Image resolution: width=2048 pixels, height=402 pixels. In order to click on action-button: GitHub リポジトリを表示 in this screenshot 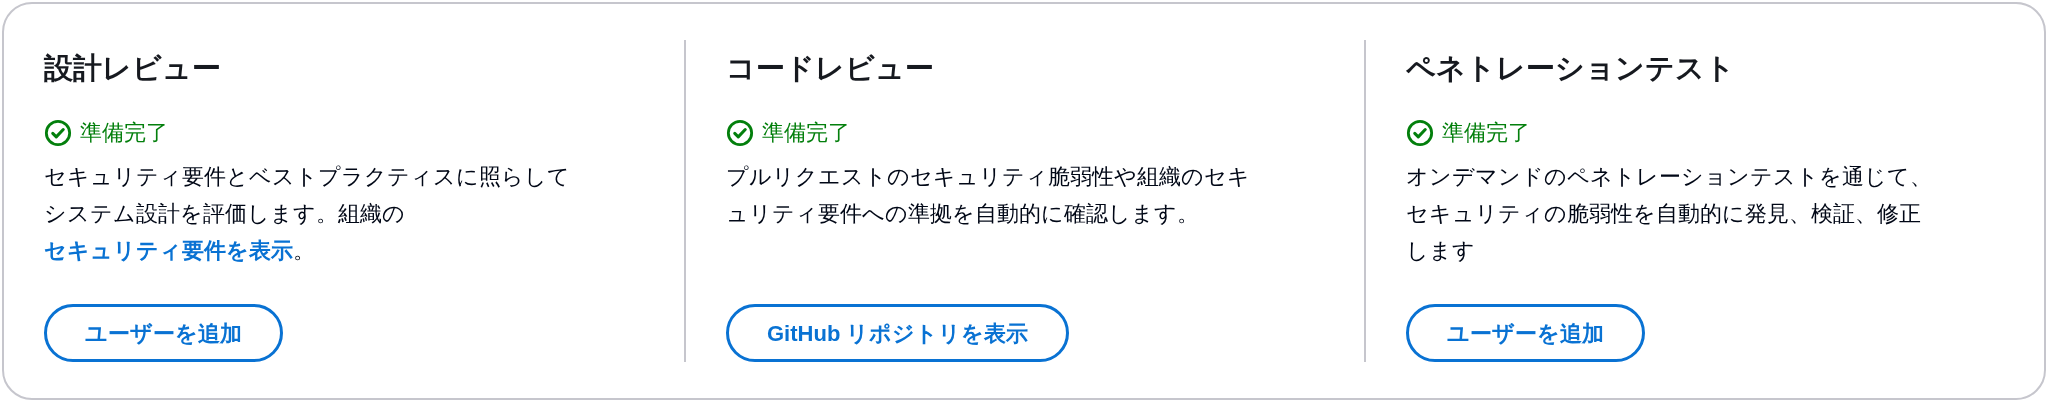, I will do `click(898, 333)`.